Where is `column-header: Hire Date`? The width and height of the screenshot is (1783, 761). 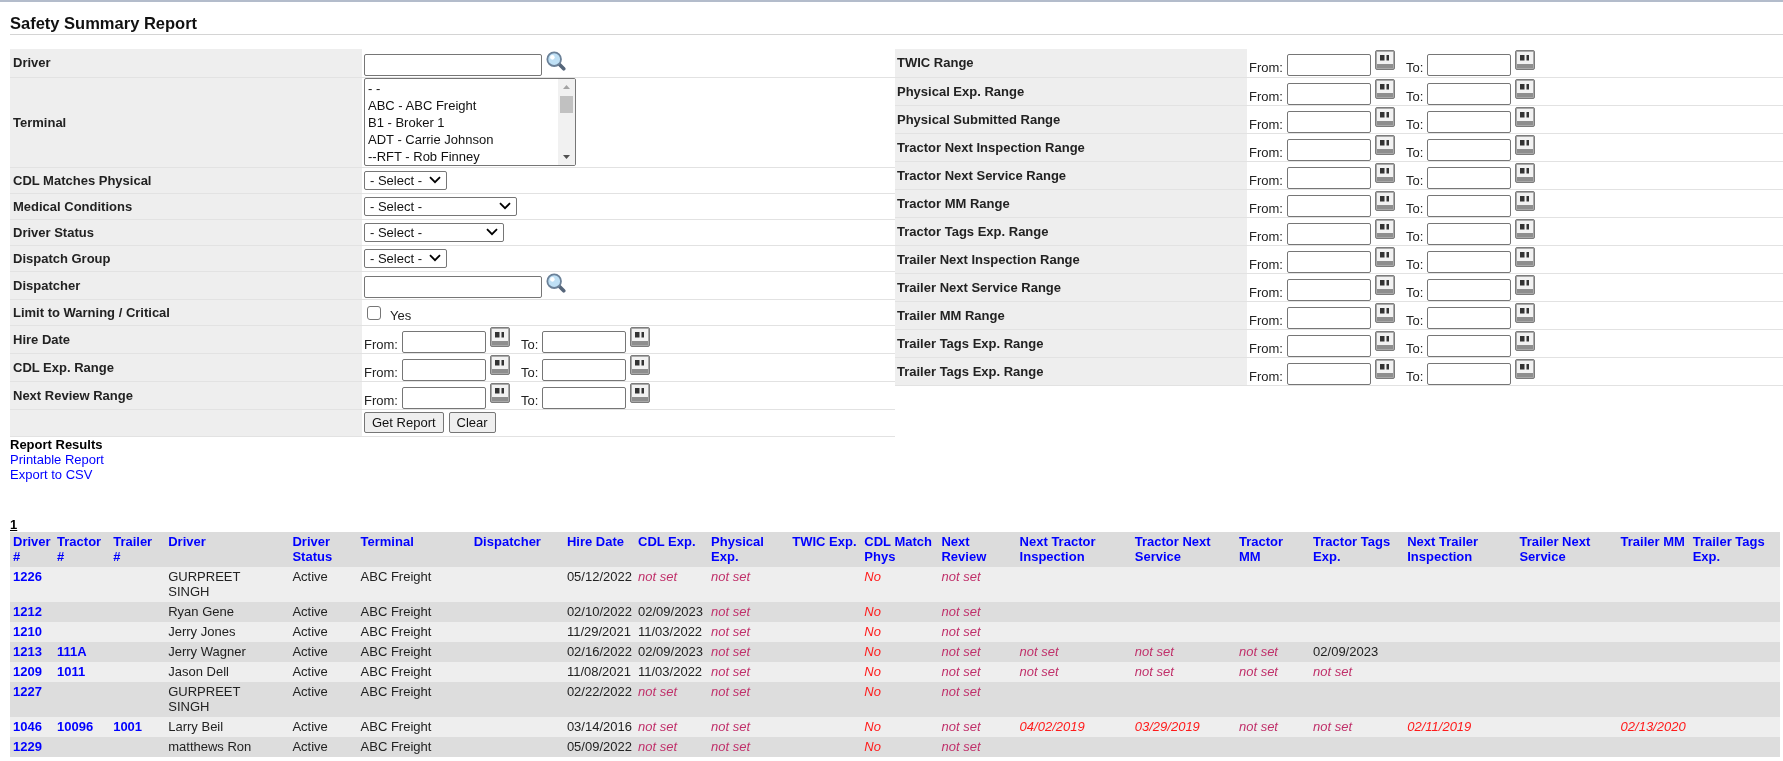 column-header: Hire Date is located at coordinates (599, 549).